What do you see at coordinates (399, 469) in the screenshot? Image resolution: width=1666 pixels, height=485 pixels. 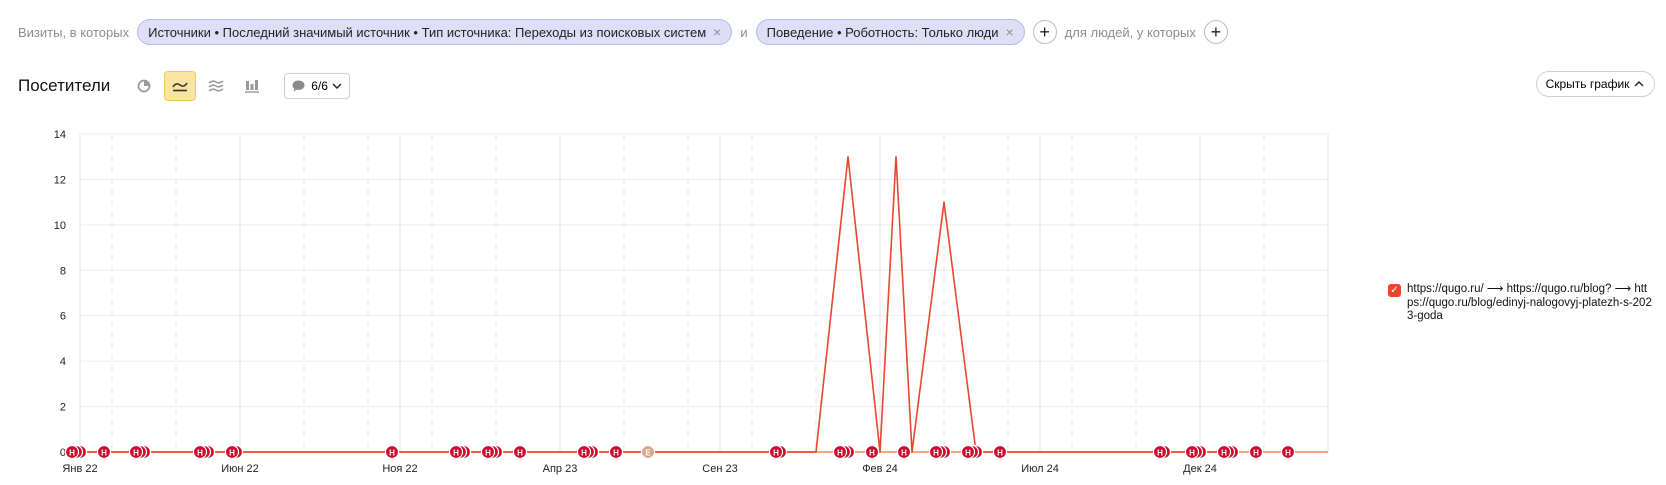 I see `x-tick-label: Ноя 22` at bounding box center [399, 469].